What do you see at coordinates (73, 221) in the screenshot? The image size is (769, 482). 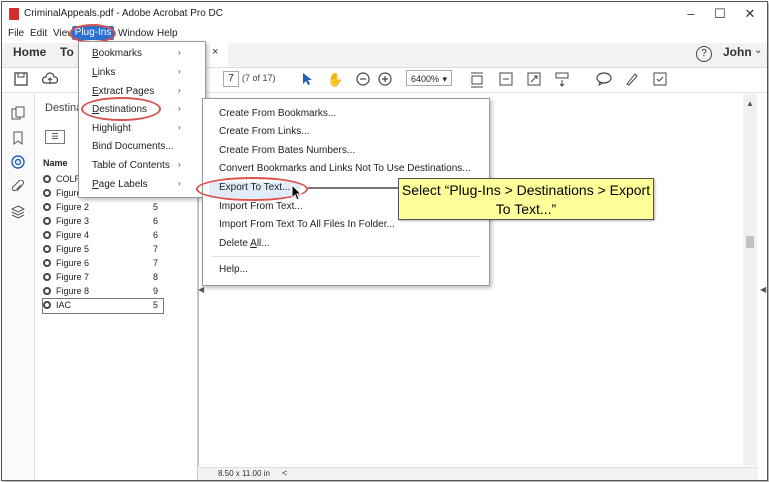 I see `destination-name: Figure 3` at bounding box center [73, 221].